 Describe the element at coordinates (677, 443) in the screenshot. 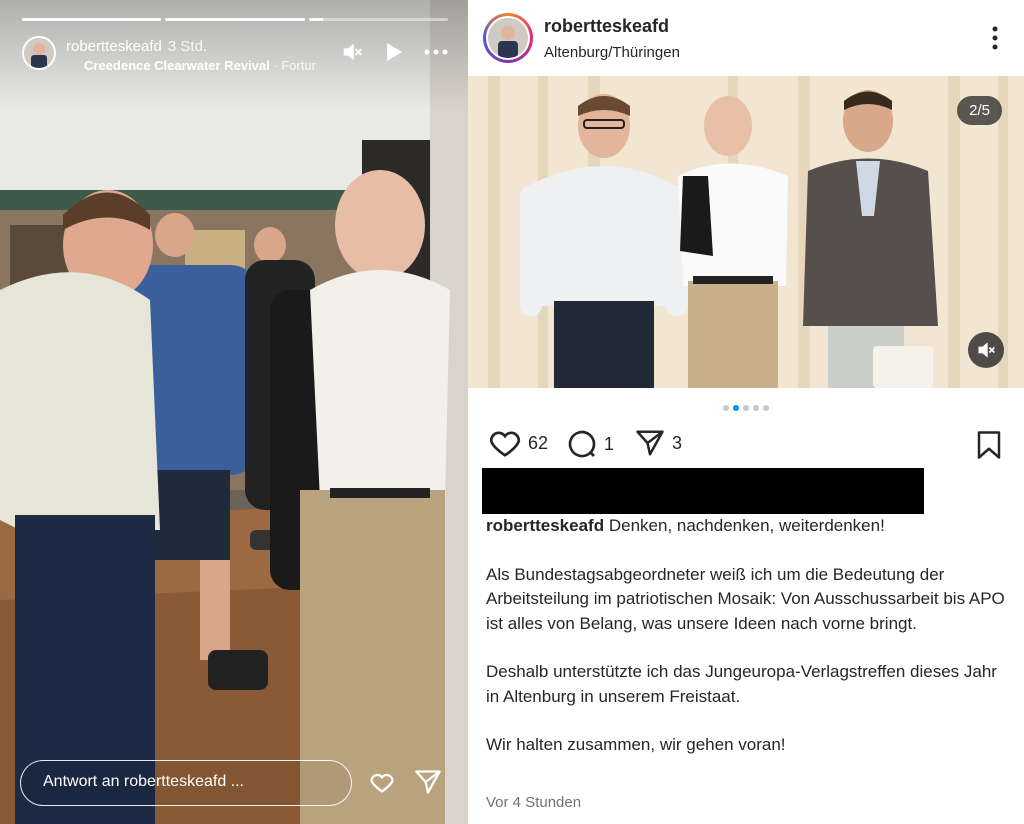

I see `share-count: 3` at that location.